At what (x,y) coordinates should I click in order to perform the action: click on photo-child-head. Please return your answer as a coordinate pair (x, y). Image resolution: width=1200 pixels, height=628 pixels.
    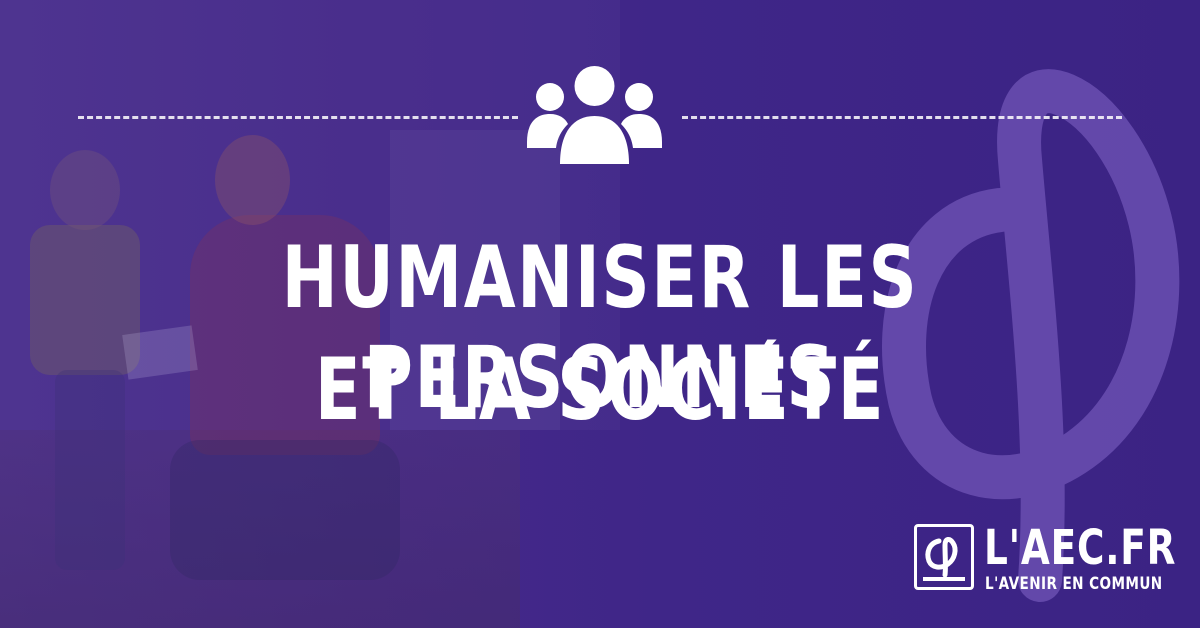
    Looking at the image, I should click on (85, 190).